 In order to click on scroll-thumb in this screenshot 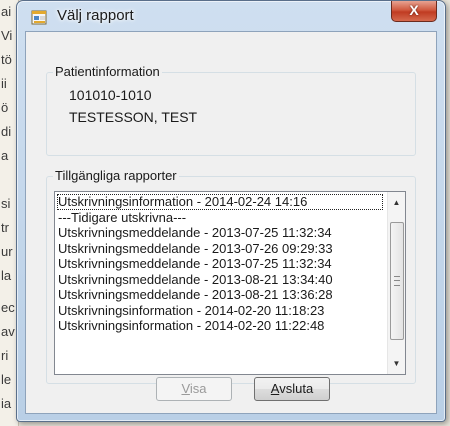, I will do `click(397, 281)`.